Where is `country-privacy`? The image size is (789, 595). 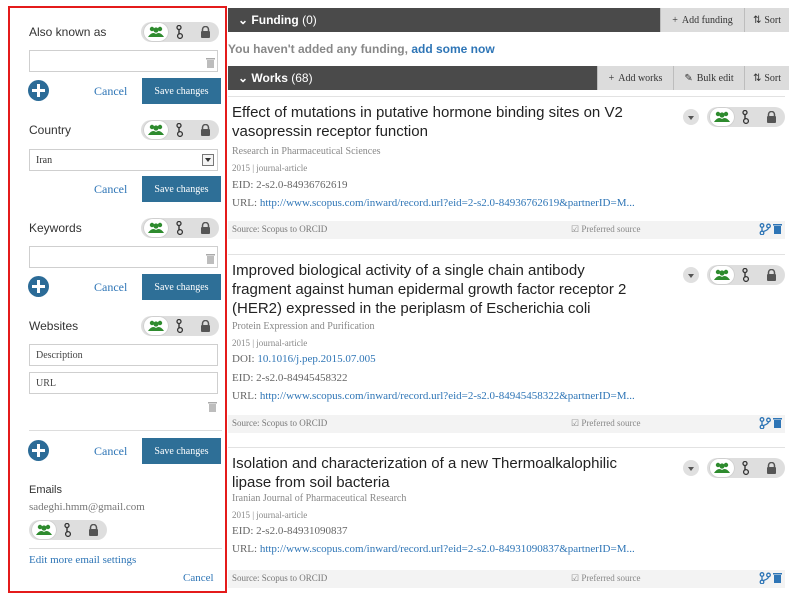 country-privacy is located at coordinates (180, 130).